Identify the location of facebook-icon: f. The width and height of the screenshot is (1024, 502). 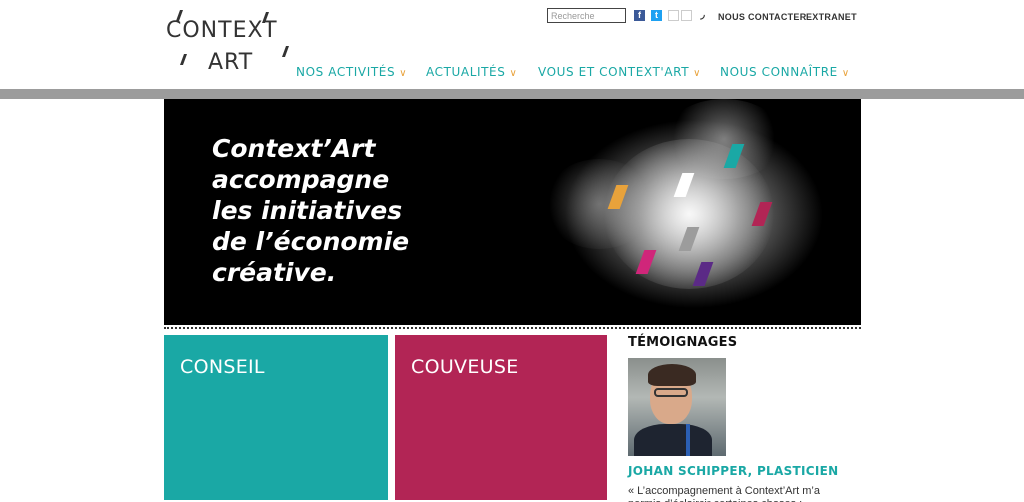
(639, 15).